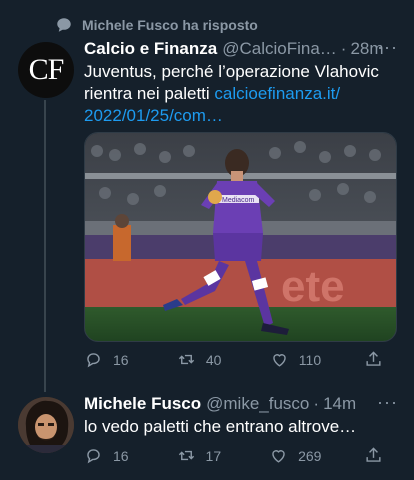 Image resolution: width=414 pixels, height=480 pixels. Describe the element at coordinates (313, 286) in the screenshot. I see `svg-text: ete` at that location.